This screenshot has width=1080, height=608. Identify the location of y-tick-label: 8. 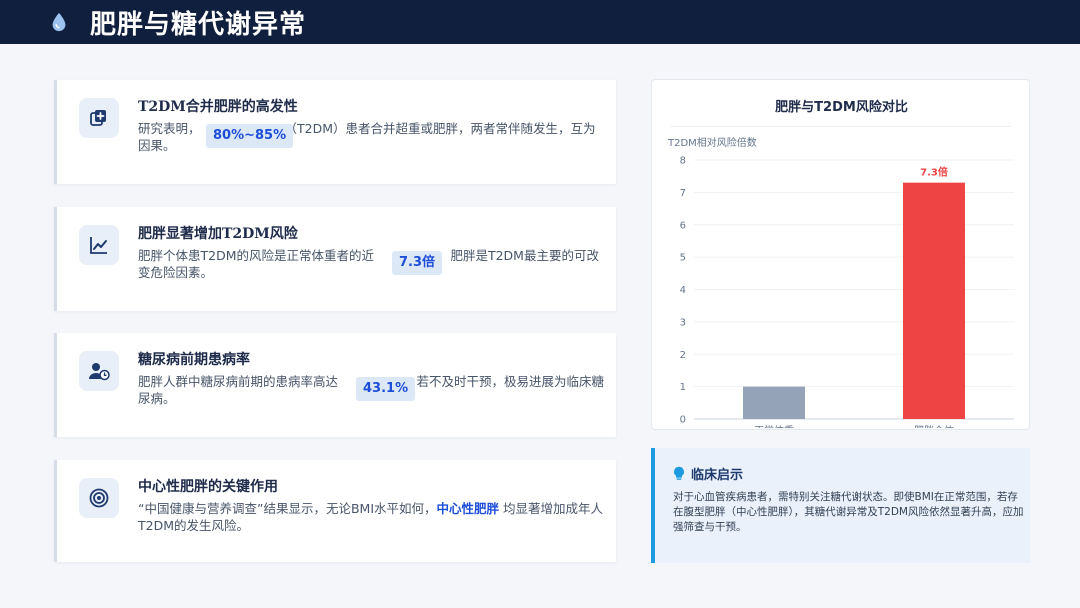
(683, 161).